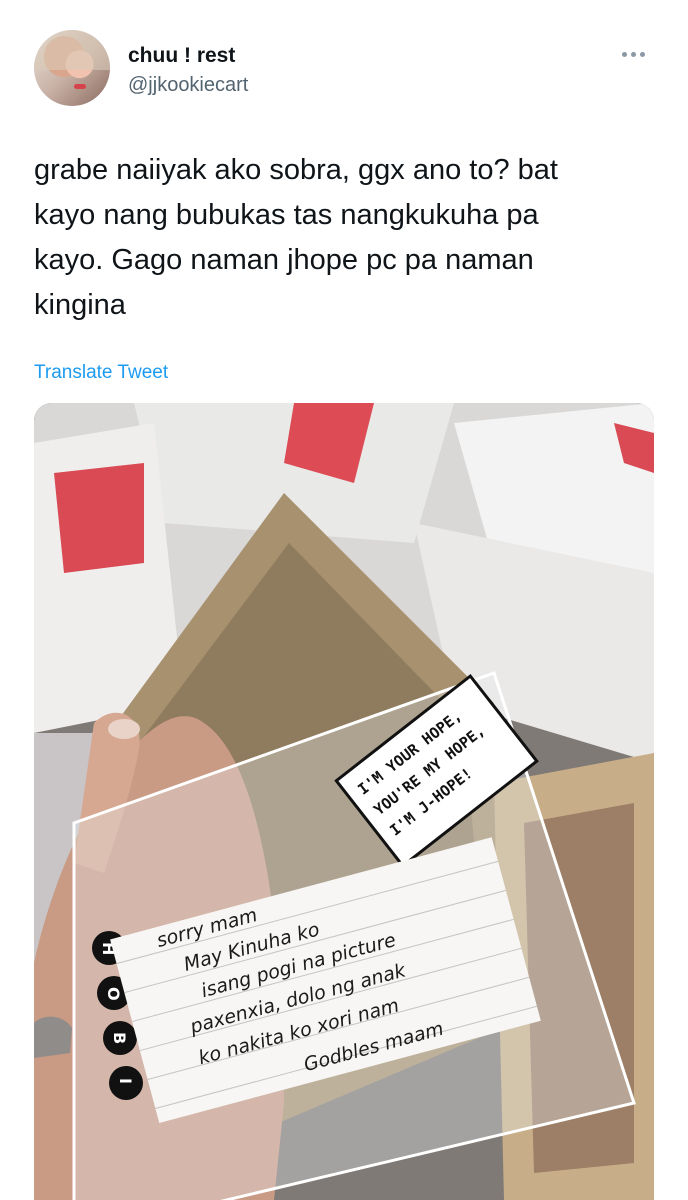  What do you see at coordinates (637, 54) in the screenshot?
I see `more-dots-icon` at bounding box center [637, 54].